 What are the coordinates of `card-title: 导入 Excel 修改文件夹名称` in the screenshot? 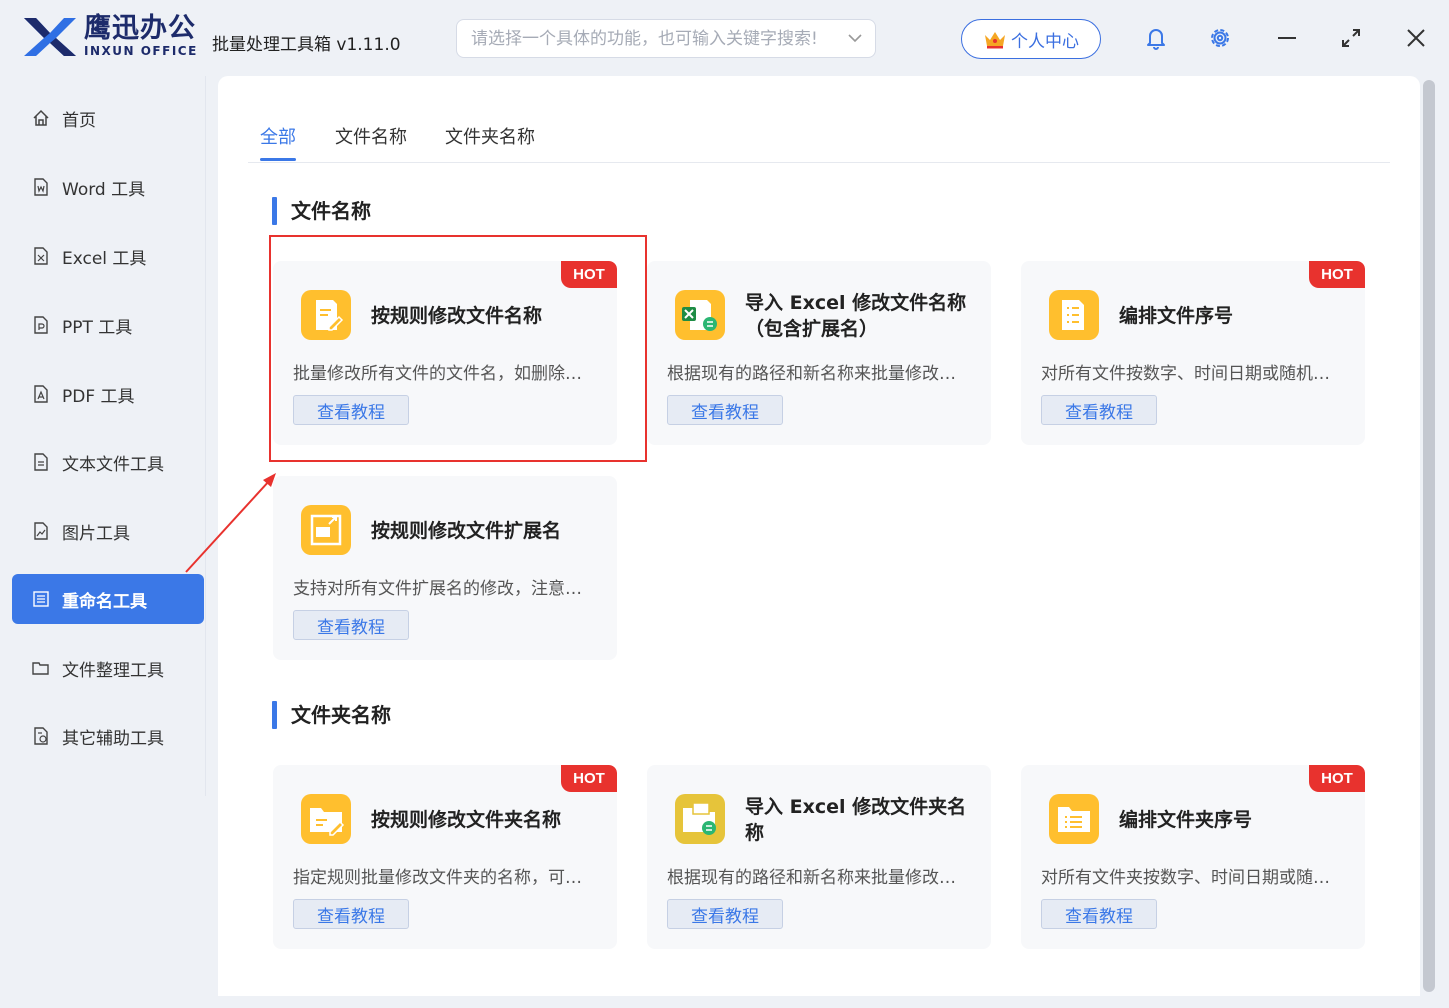 It's located at (856, 820).